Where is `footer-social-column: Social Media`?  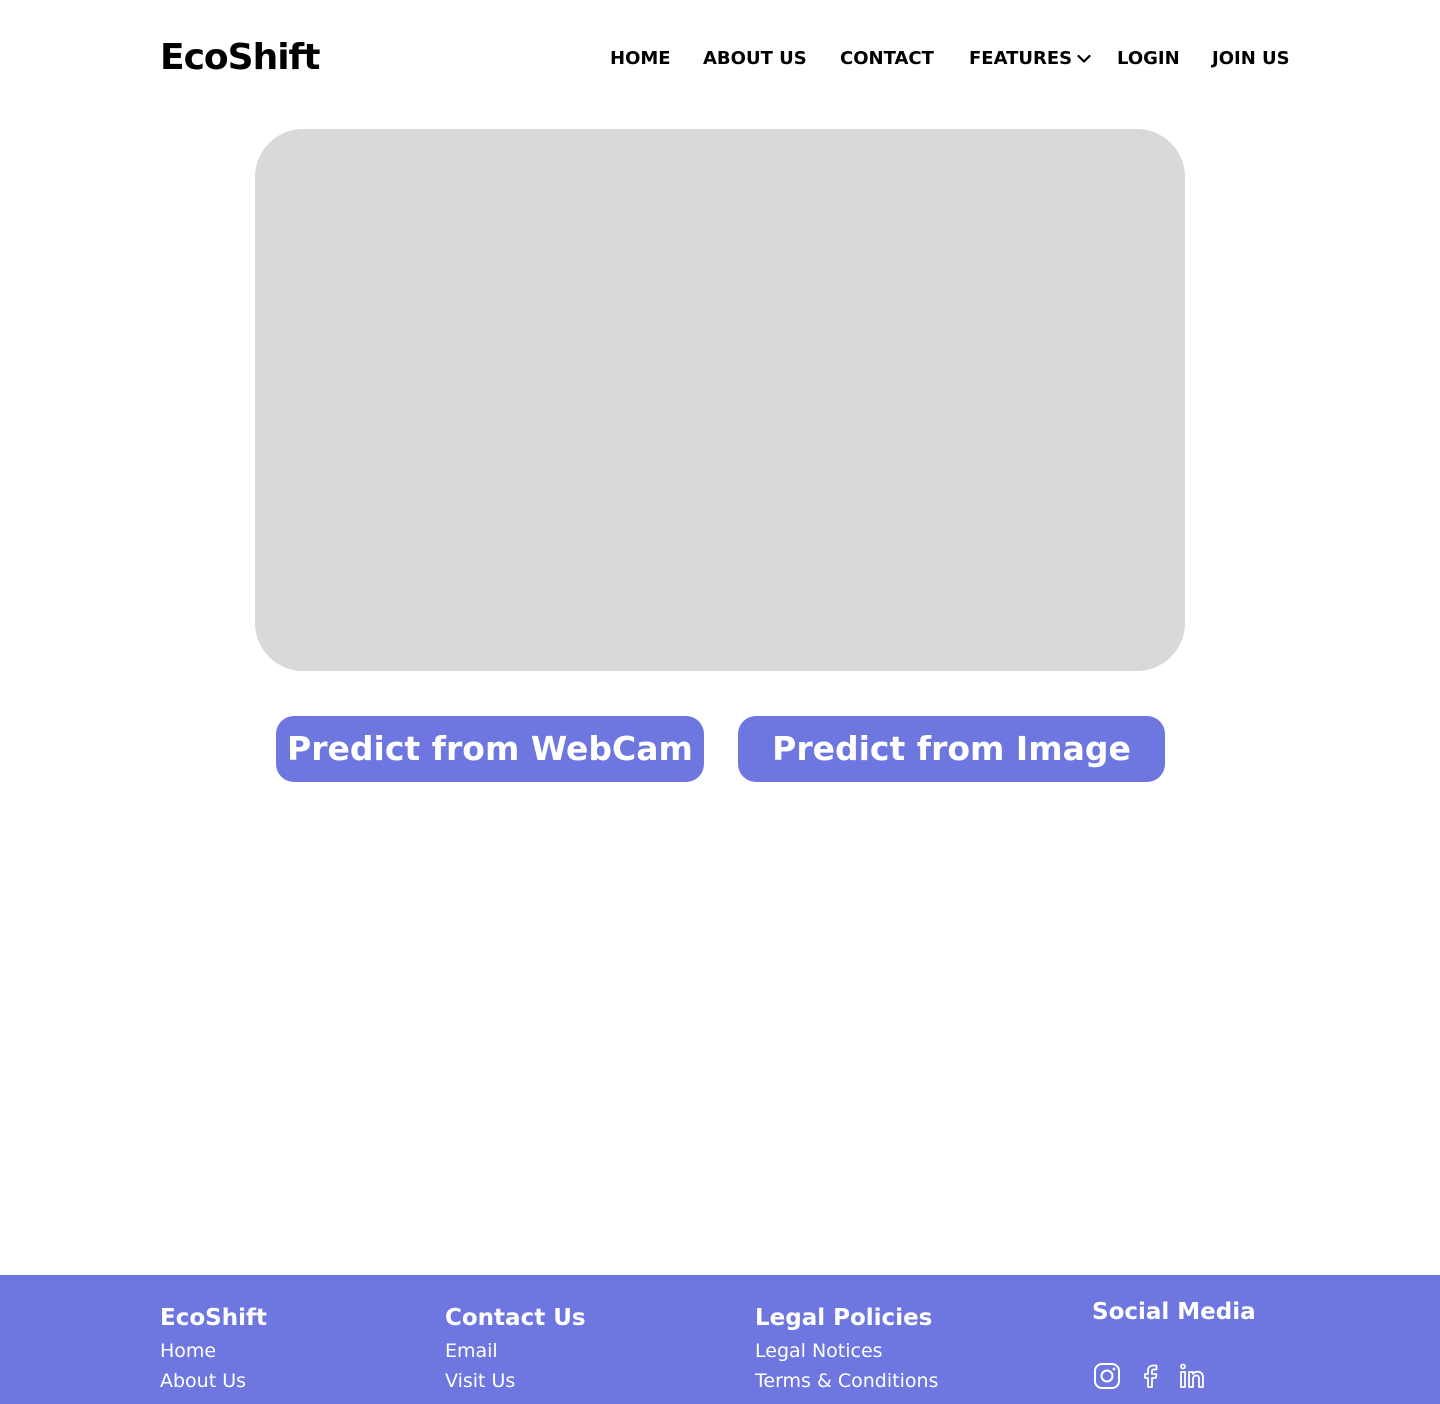 footer-social-column: Social Media is located at coordinates (1174, 1343).